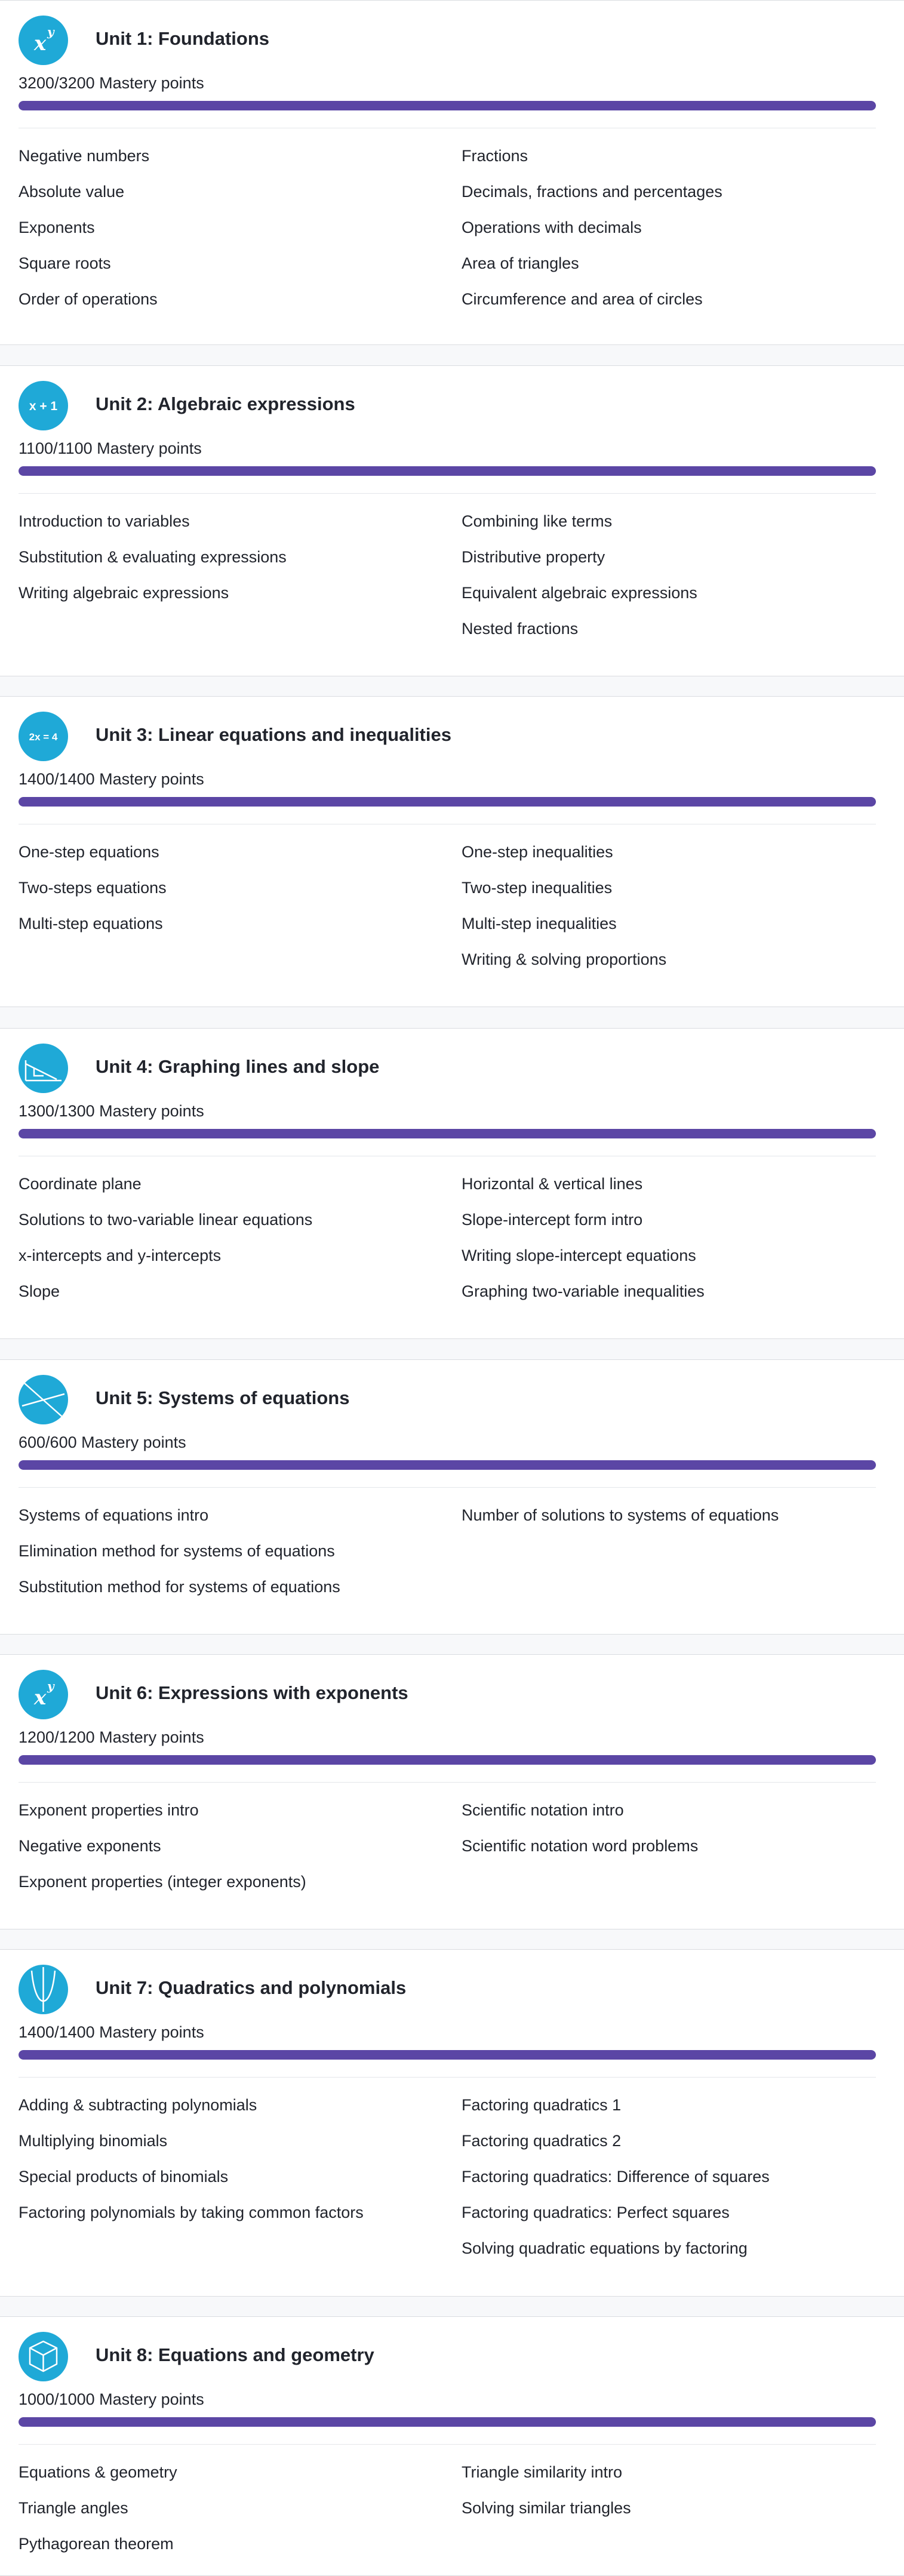  I want to click on unit-title: Unit 1: Foundations, so click(182, 39).